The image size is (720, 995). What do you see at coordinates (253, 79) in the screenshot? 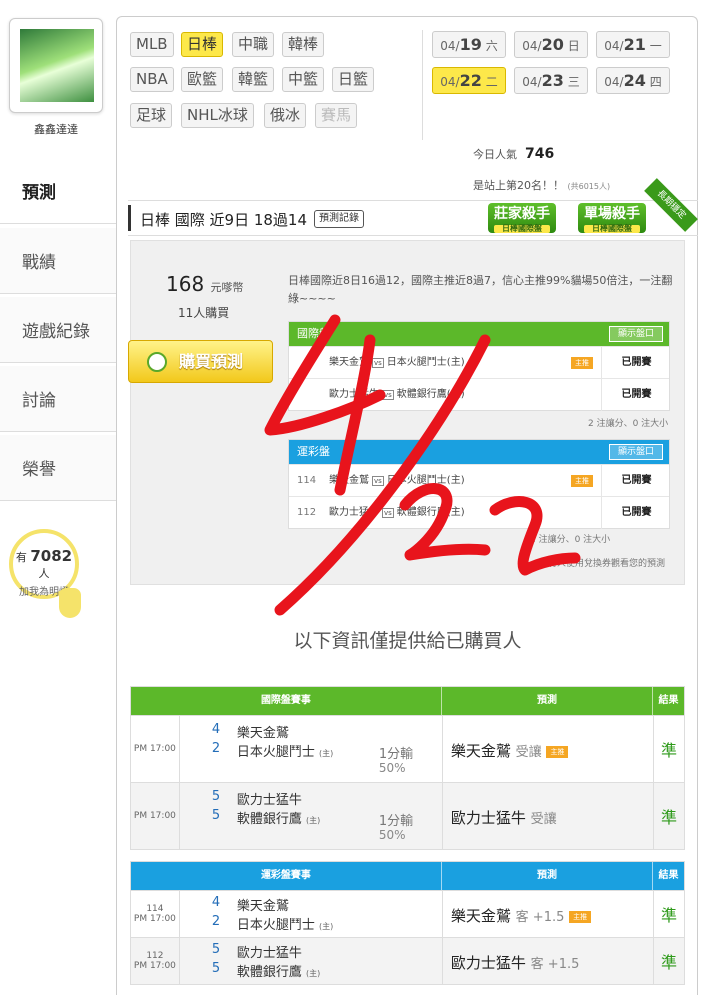
I see `category-korea-basketball: 韓籃` at bounding box center [253, 79].